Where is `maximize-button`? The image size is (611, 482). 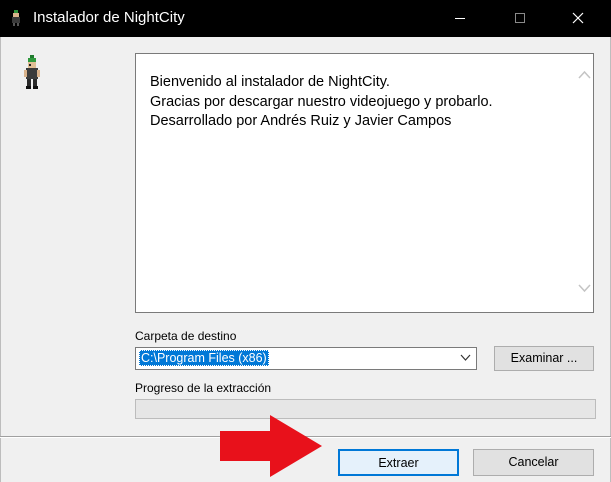 maximize-button is located at coordinates (520, 18).